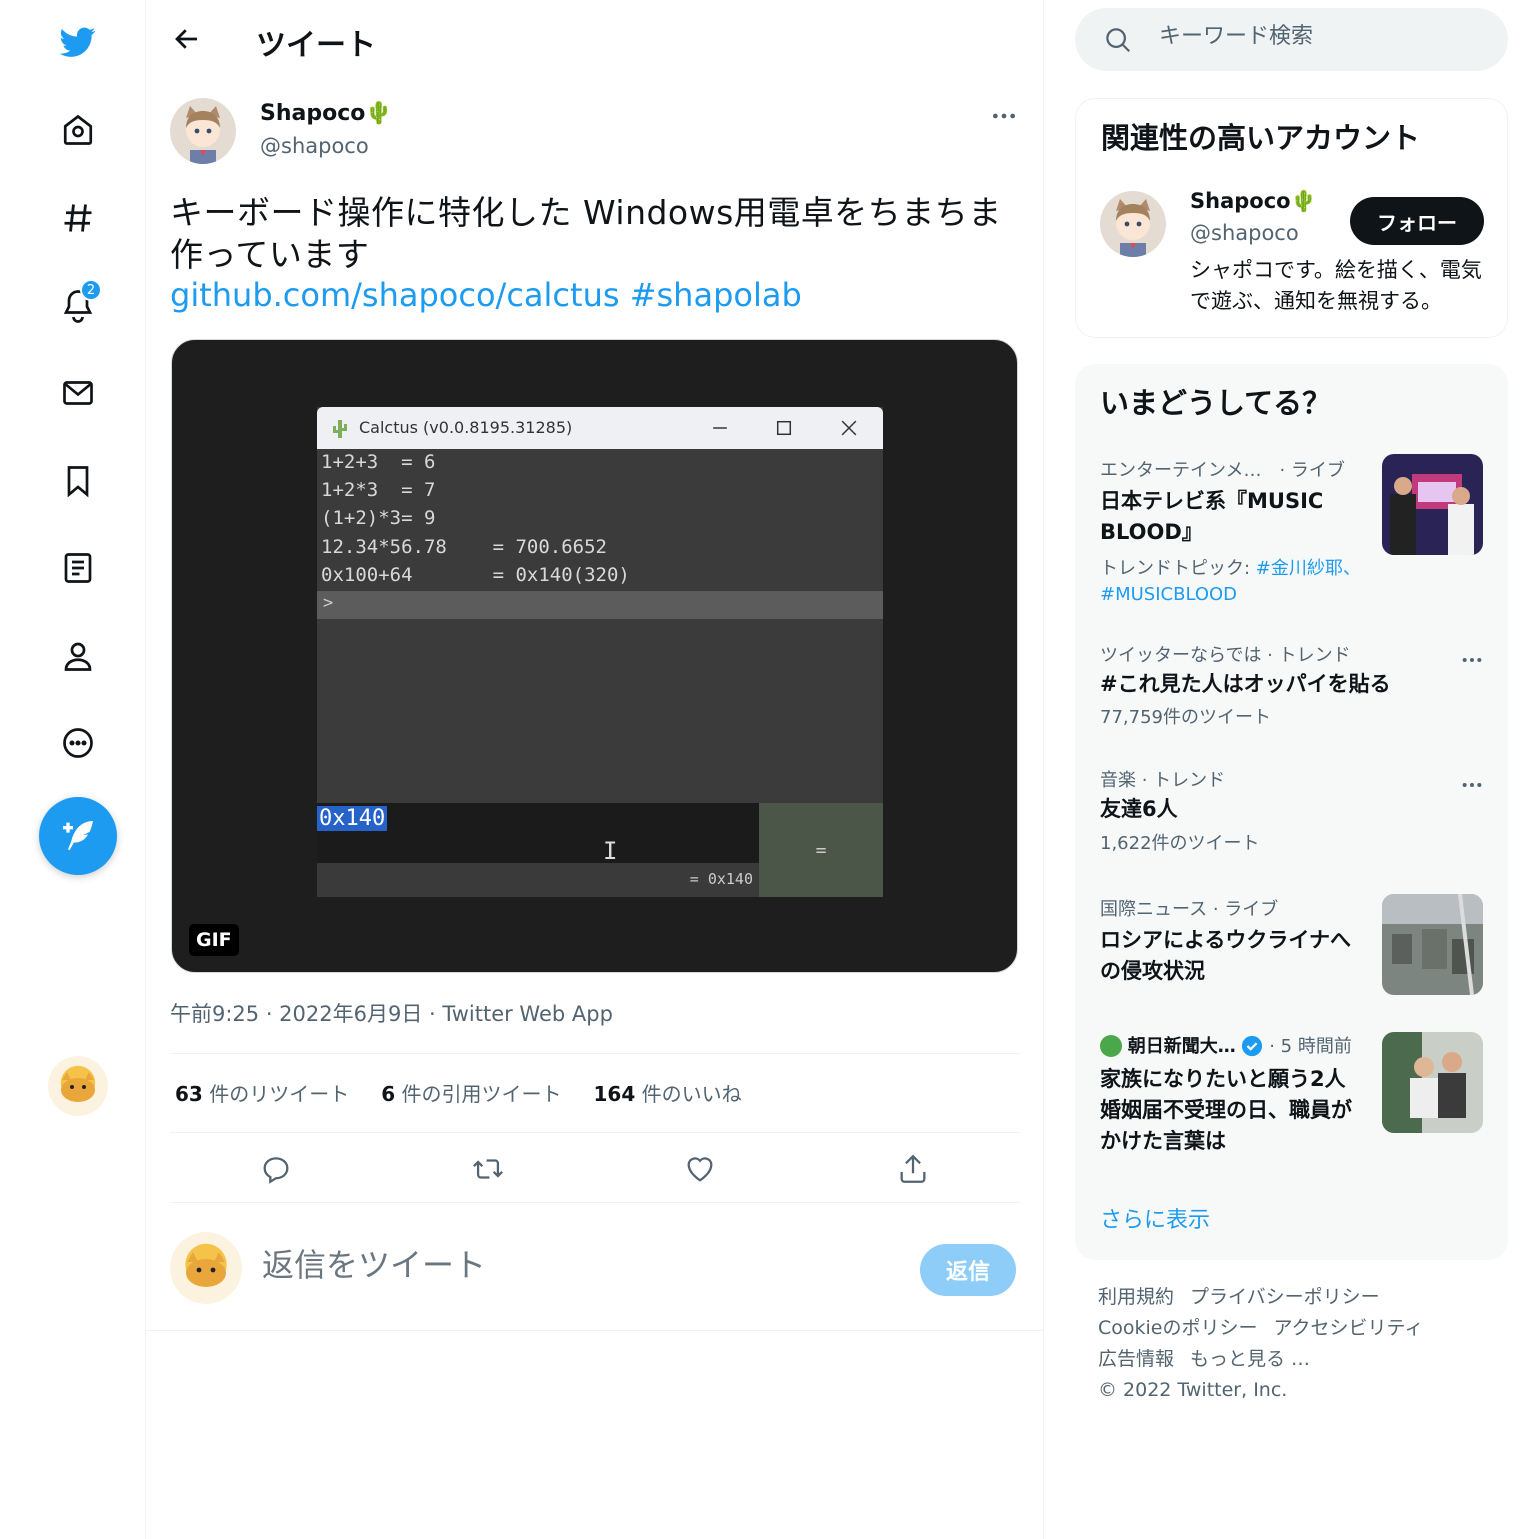 The image size is (1536, 1539). Describe the element at coordinates (1319, 36) in the screenshot. I see `search-input` at that location.